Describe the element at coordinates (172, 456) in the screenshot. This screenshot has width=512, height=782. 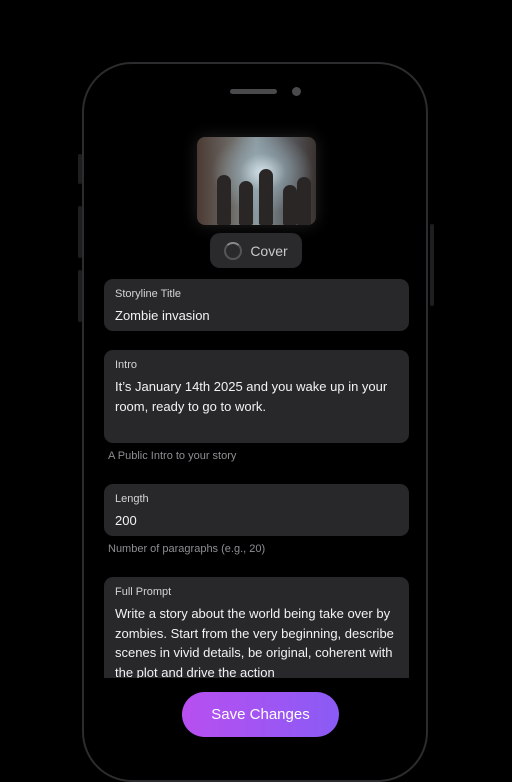
I see `intro-helper-text: A Public Intro to your story` at that location.